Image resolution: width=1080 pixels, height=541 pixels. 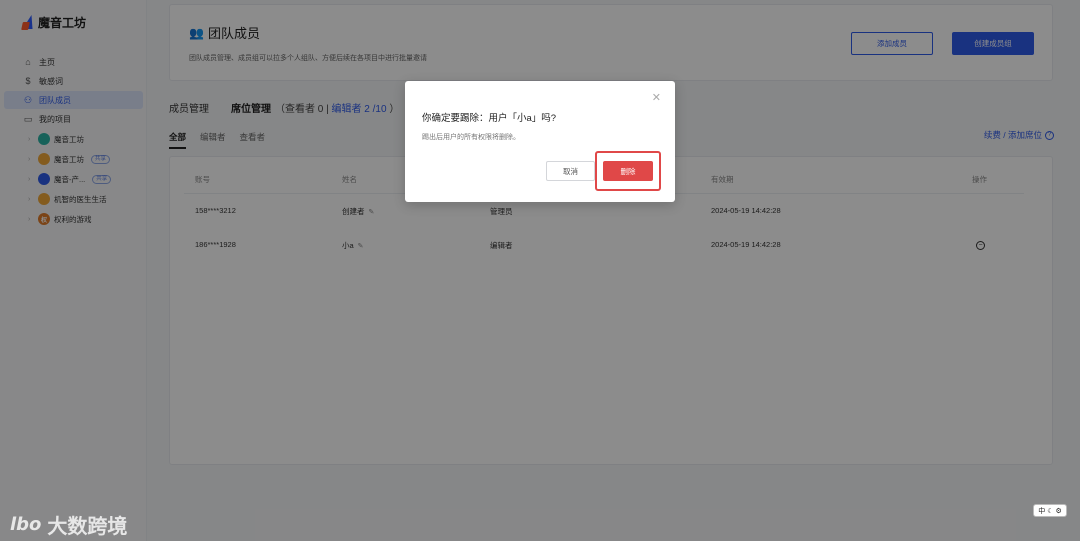 I want to click on cancel-button: 取消, so click(x=570, y=171).